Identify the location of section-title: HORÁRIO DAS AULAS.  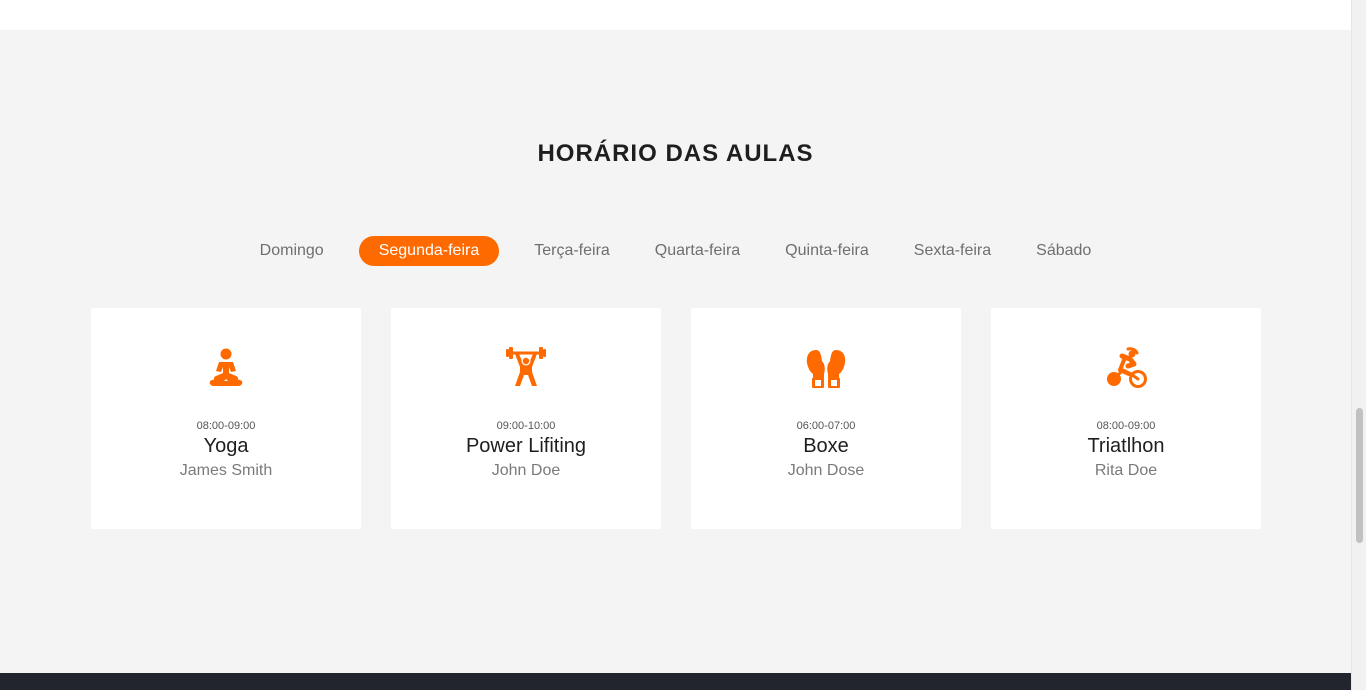
(675, 153).